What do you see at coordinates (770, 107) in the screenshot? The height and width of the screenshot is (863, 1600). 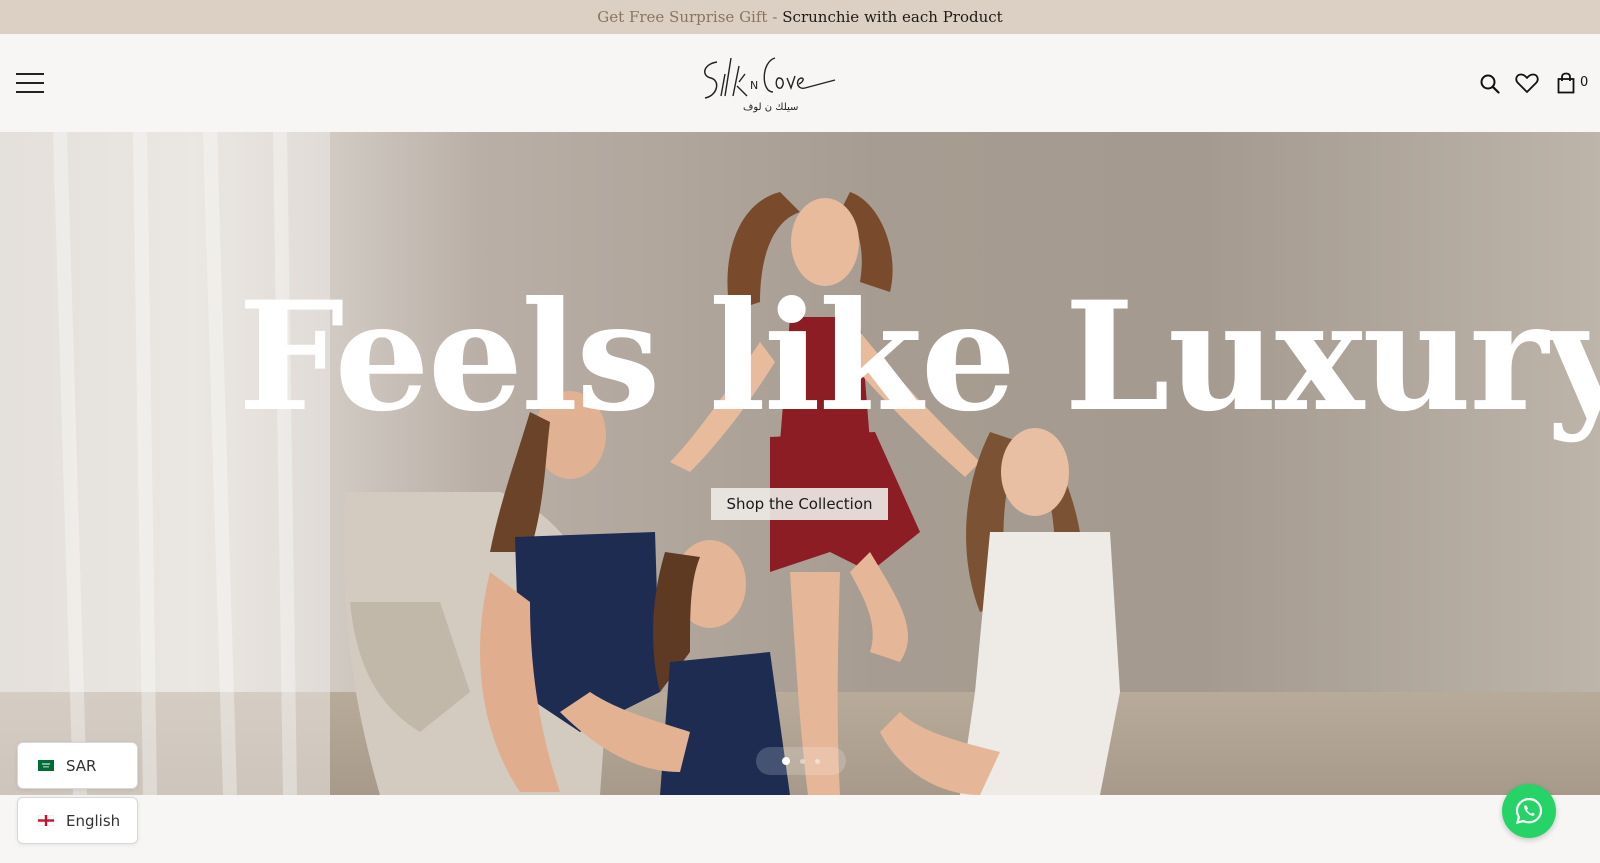 I see `logo-arabic-text: سيلك ن لوف` at bounding box center [770, 107].